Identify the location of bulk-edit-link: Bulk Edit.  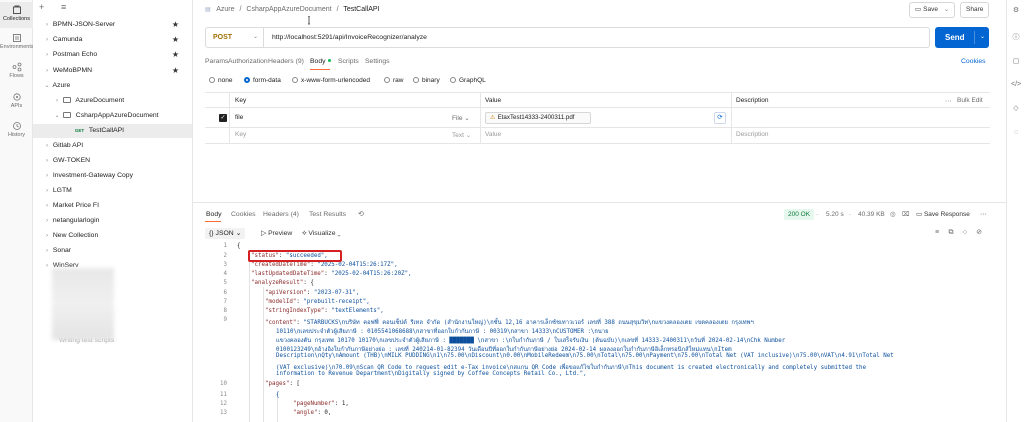
(970, 100).